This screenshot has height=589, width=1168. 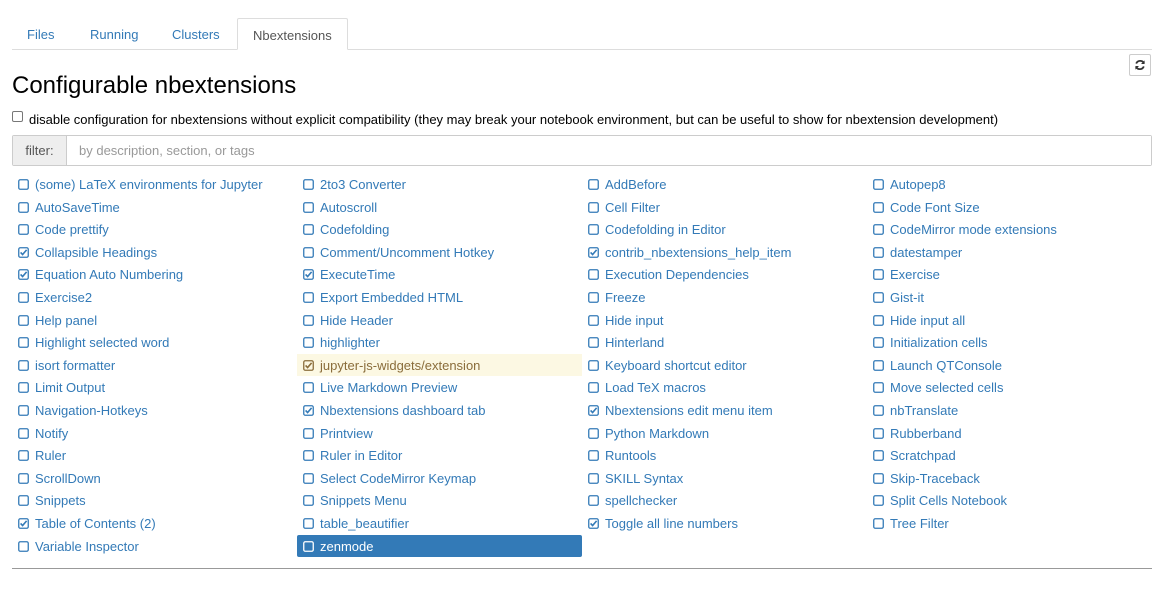 What do you see at coordinates (724, 207) in the screenshot?
I see `nbextension-item: Cell Filter` at bounding box center [724, 207].